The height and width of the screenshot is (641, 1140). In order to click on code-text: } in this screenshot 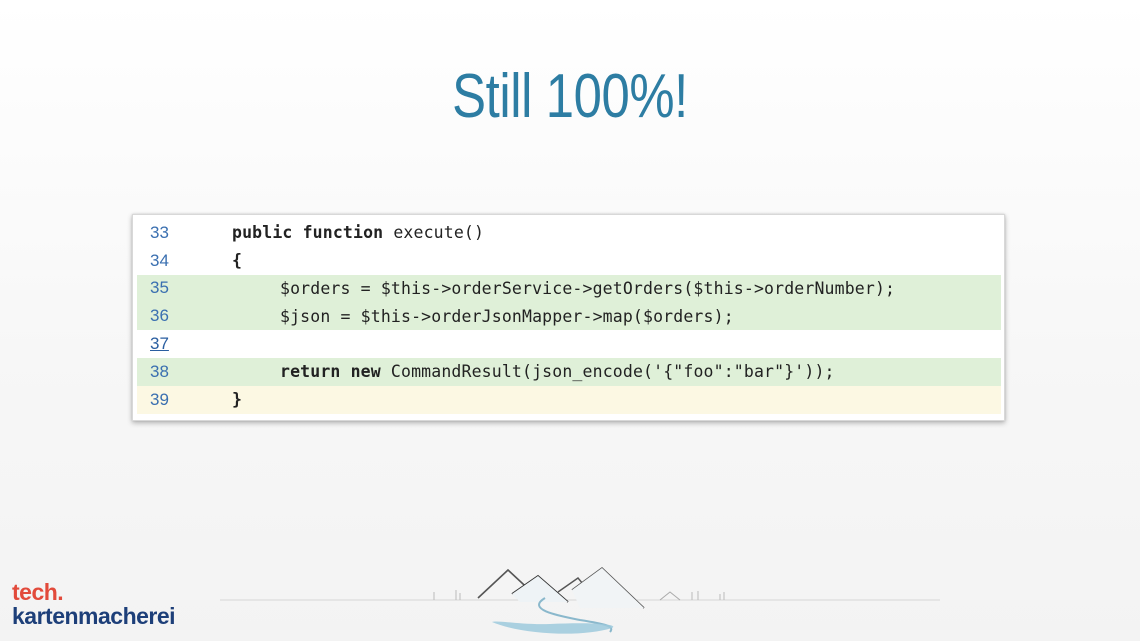, I will do `click(212, 399)`.